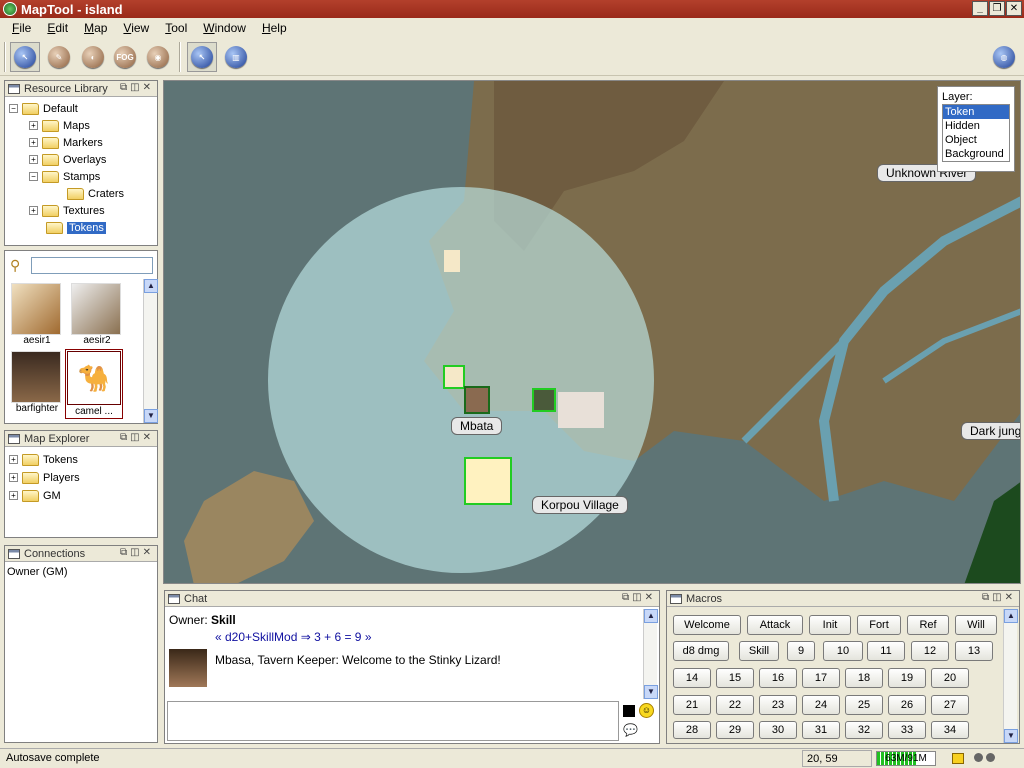 This screenshot has width=1024, height=768. Describe the element at coordinates (976, 140) in the screenshot. I see `layer-object: Object` at that location.